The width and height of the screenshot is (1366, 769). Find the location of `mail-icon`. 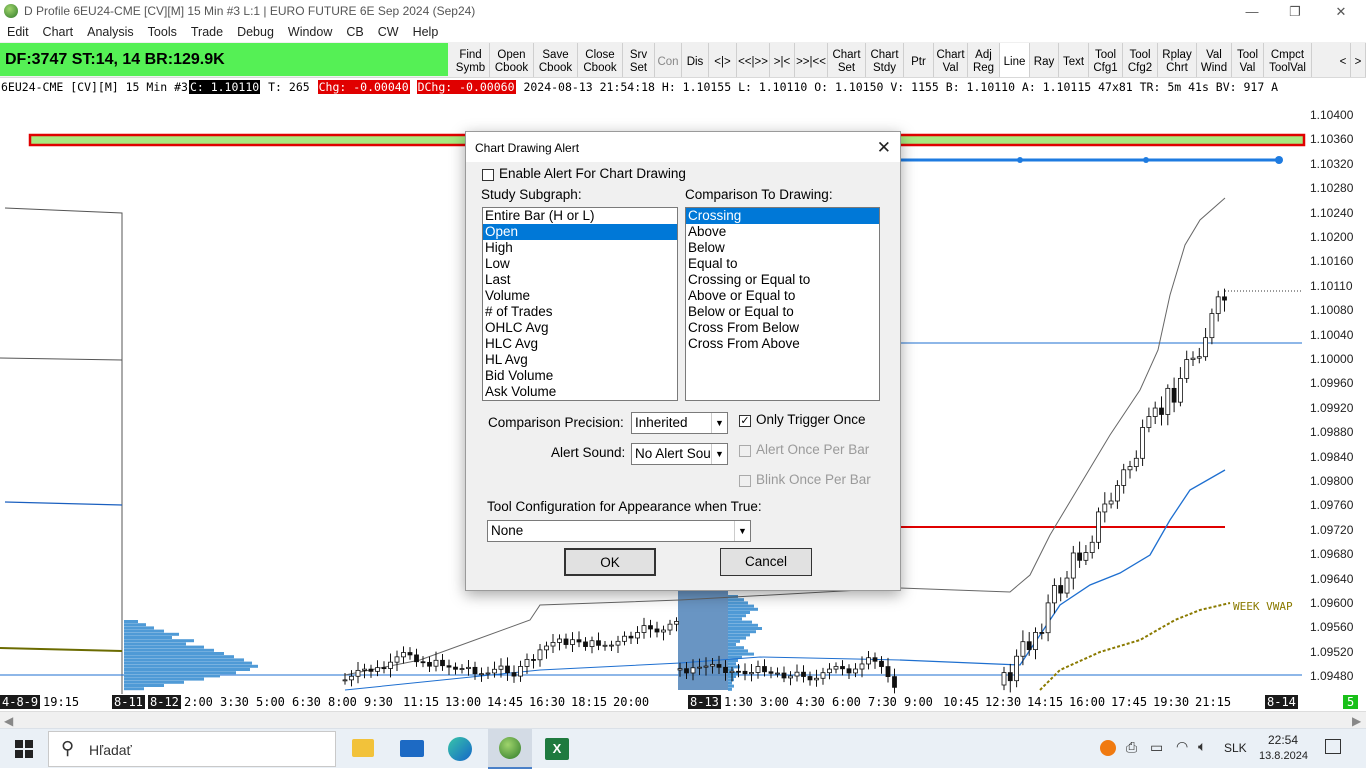

mail-icon is located at coordinates (412, 748).